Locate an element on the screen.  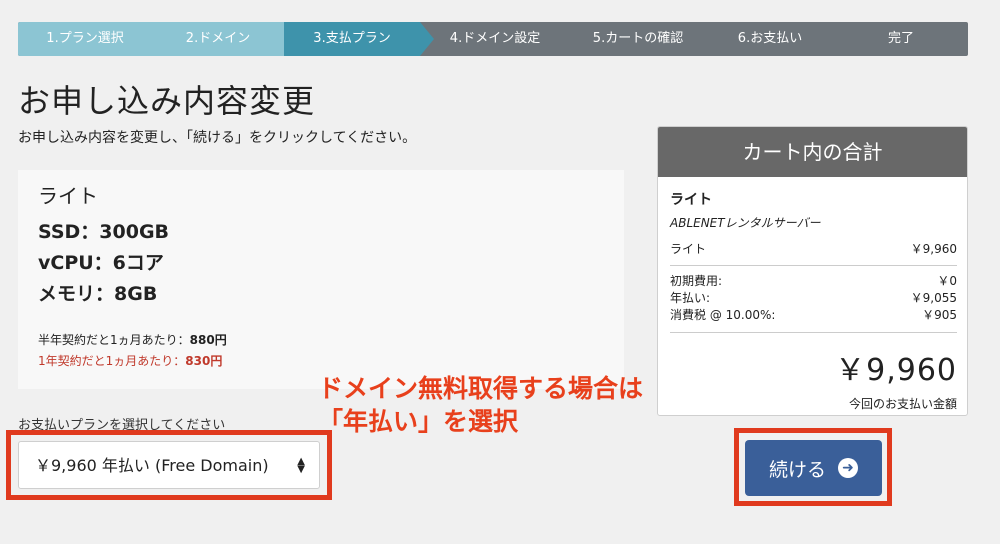
cart-tax-label: 消費税 @ 10.00%: is located at coordinates (723, 315).